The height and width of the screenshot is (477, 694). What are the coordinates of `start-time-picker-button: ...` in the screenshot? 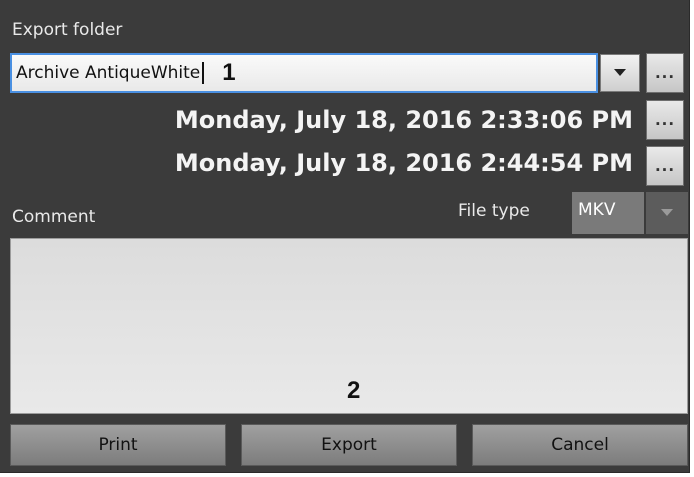 It's located at (665, 120).